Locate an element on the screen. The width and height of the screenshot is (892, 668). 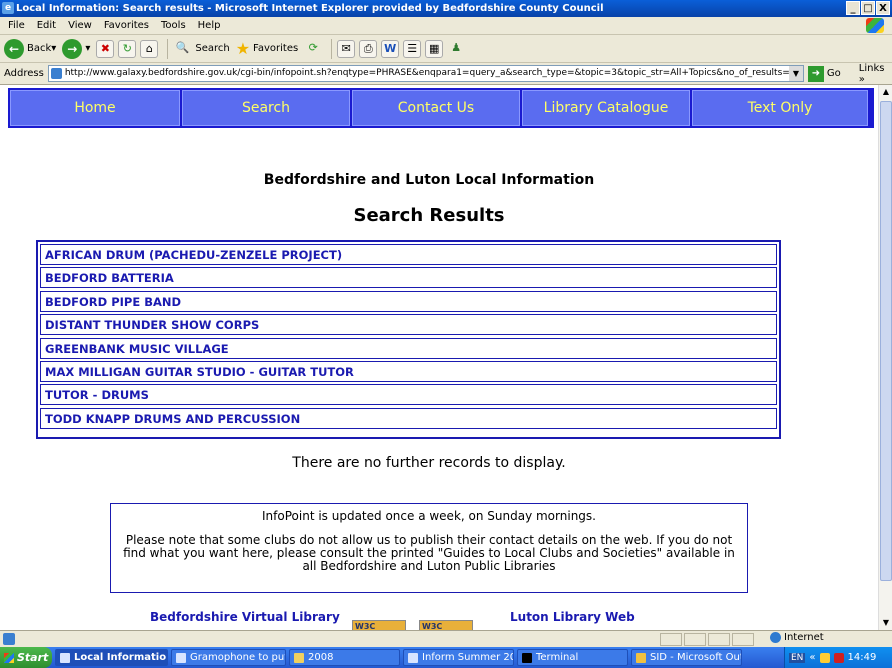
security-zone: Internet is located at coordinates (797, 637).